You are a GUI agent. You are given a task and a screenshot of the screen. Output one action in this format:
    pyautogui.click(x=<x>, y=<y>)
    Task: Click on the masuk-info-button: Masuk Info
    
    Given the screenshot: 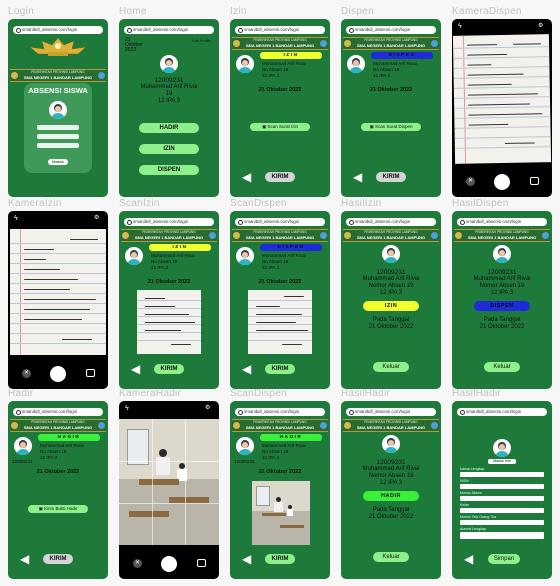 What is the action you would take?
    pyautogui.click(x=502, y=461)
    